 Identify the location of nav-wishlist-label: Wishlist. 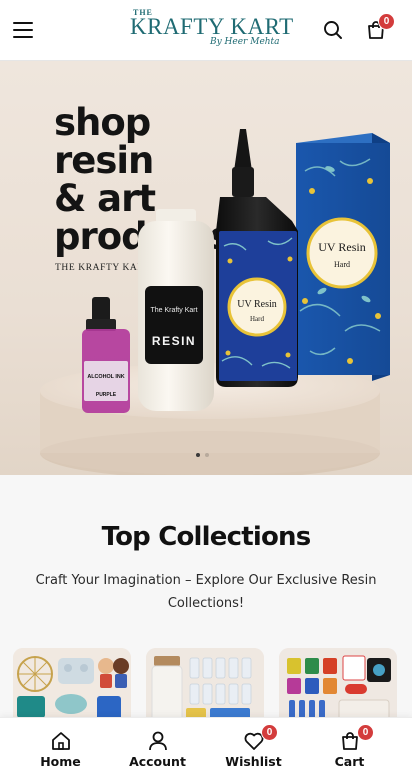
(253, 761).